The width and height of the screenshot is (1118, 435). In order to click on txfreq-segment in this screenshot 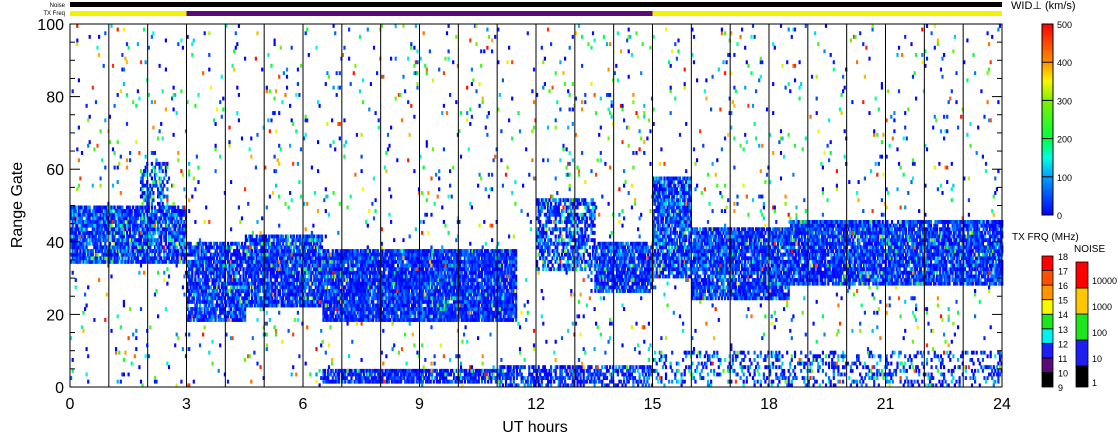, I will do `click(419, 13)`.